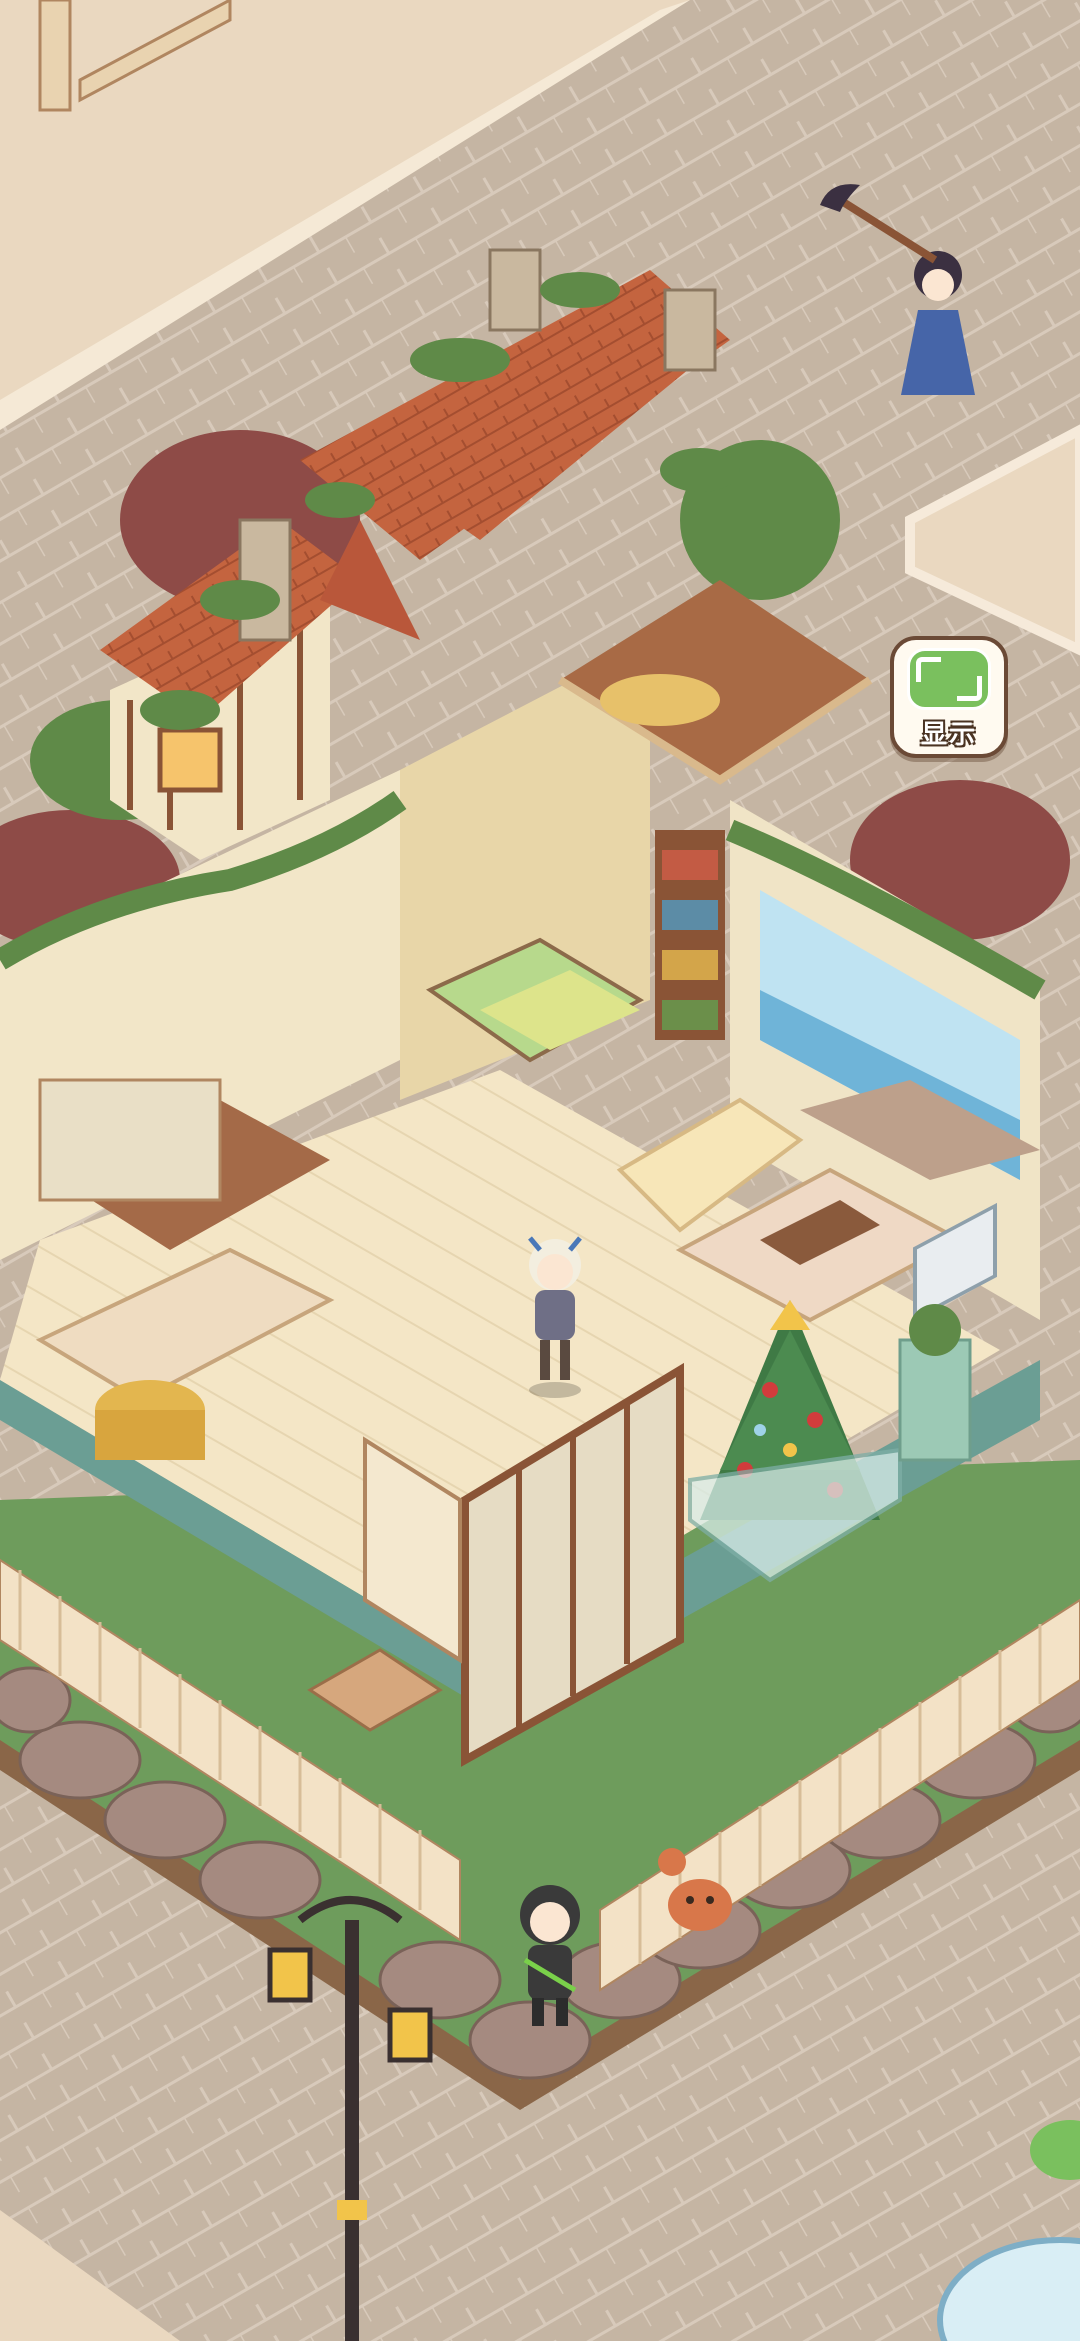  Describe the element at coordinates (935, 1400) in the screenshot. I see `plant-shelf` at that location.